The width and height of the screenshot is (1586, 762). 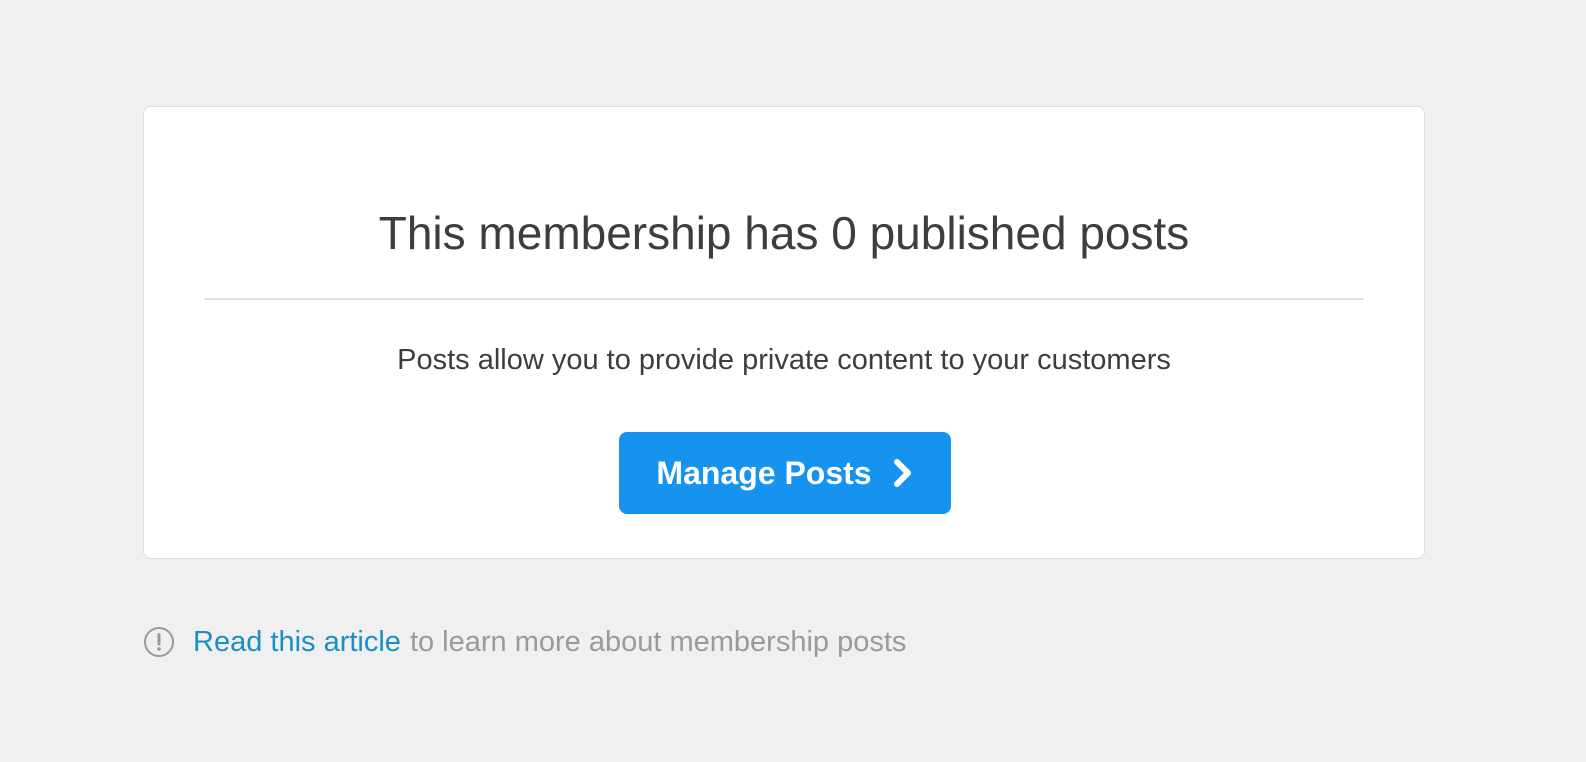 I want to click on info-icon, so click(x=159, y=642).